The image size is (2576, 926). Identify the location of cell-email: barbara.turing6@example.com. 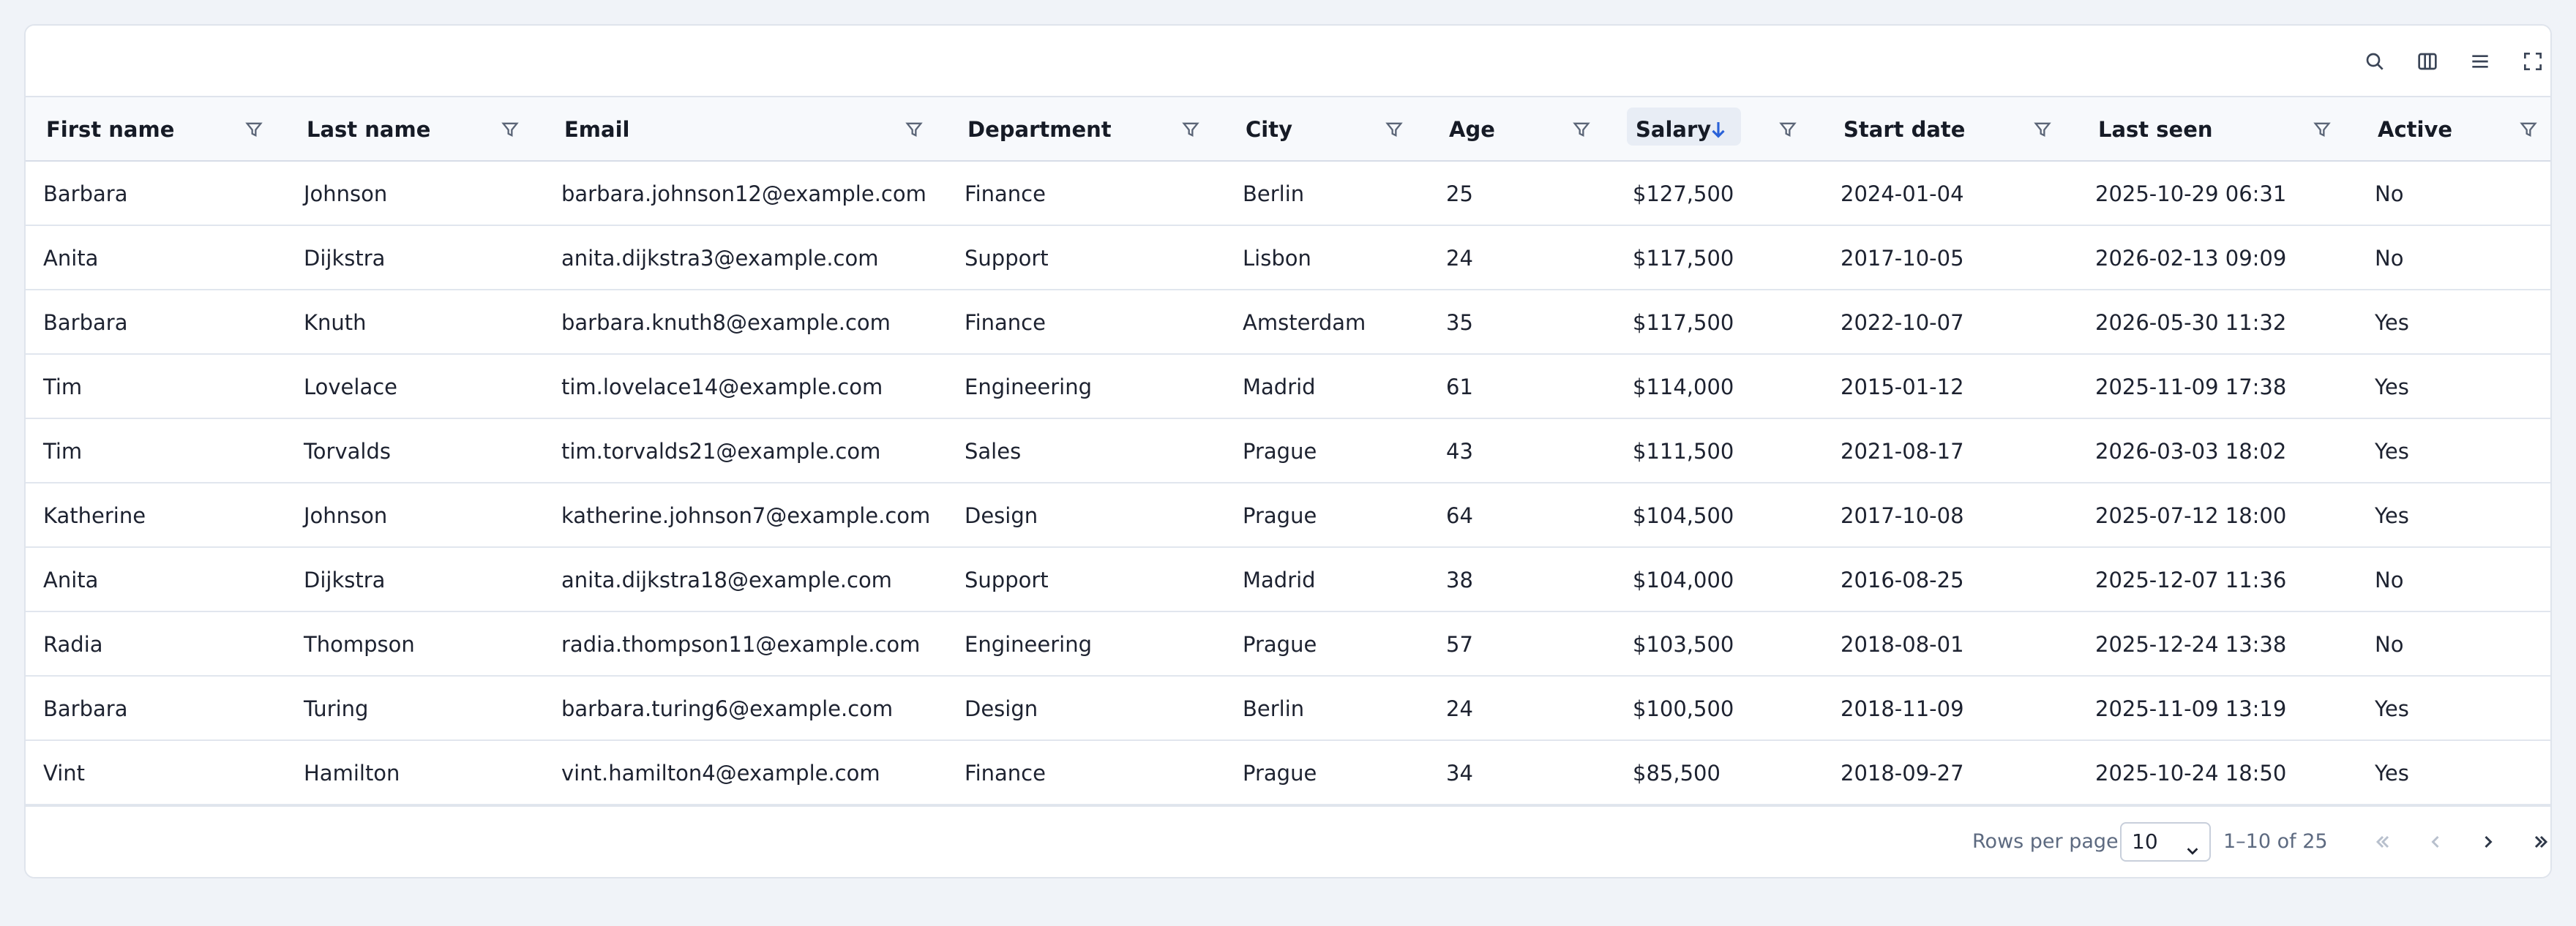
(727, 708).